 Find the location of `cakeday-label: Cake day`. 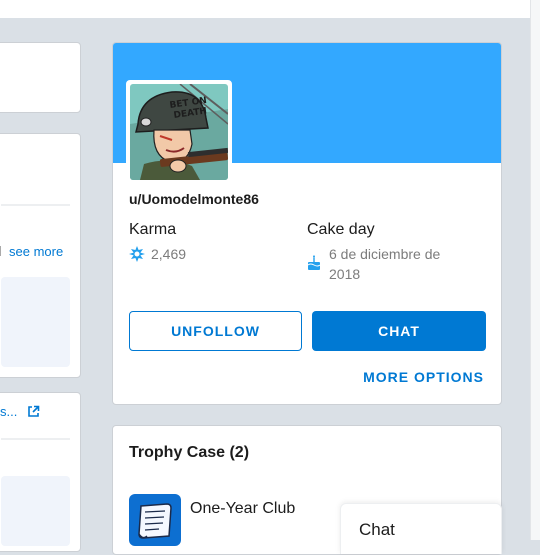

cakeday-label: Cake day is located at coordinates (341, 229).